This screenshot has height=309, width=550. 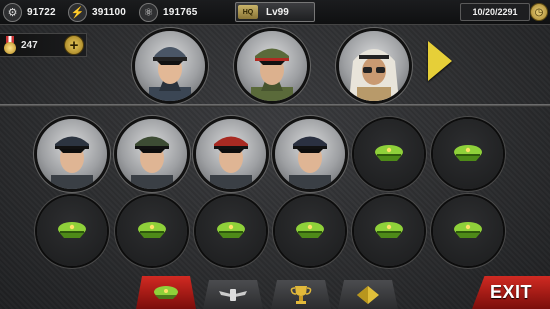 I want to click on exit-button: EXIT, so click(x=511, y=292).